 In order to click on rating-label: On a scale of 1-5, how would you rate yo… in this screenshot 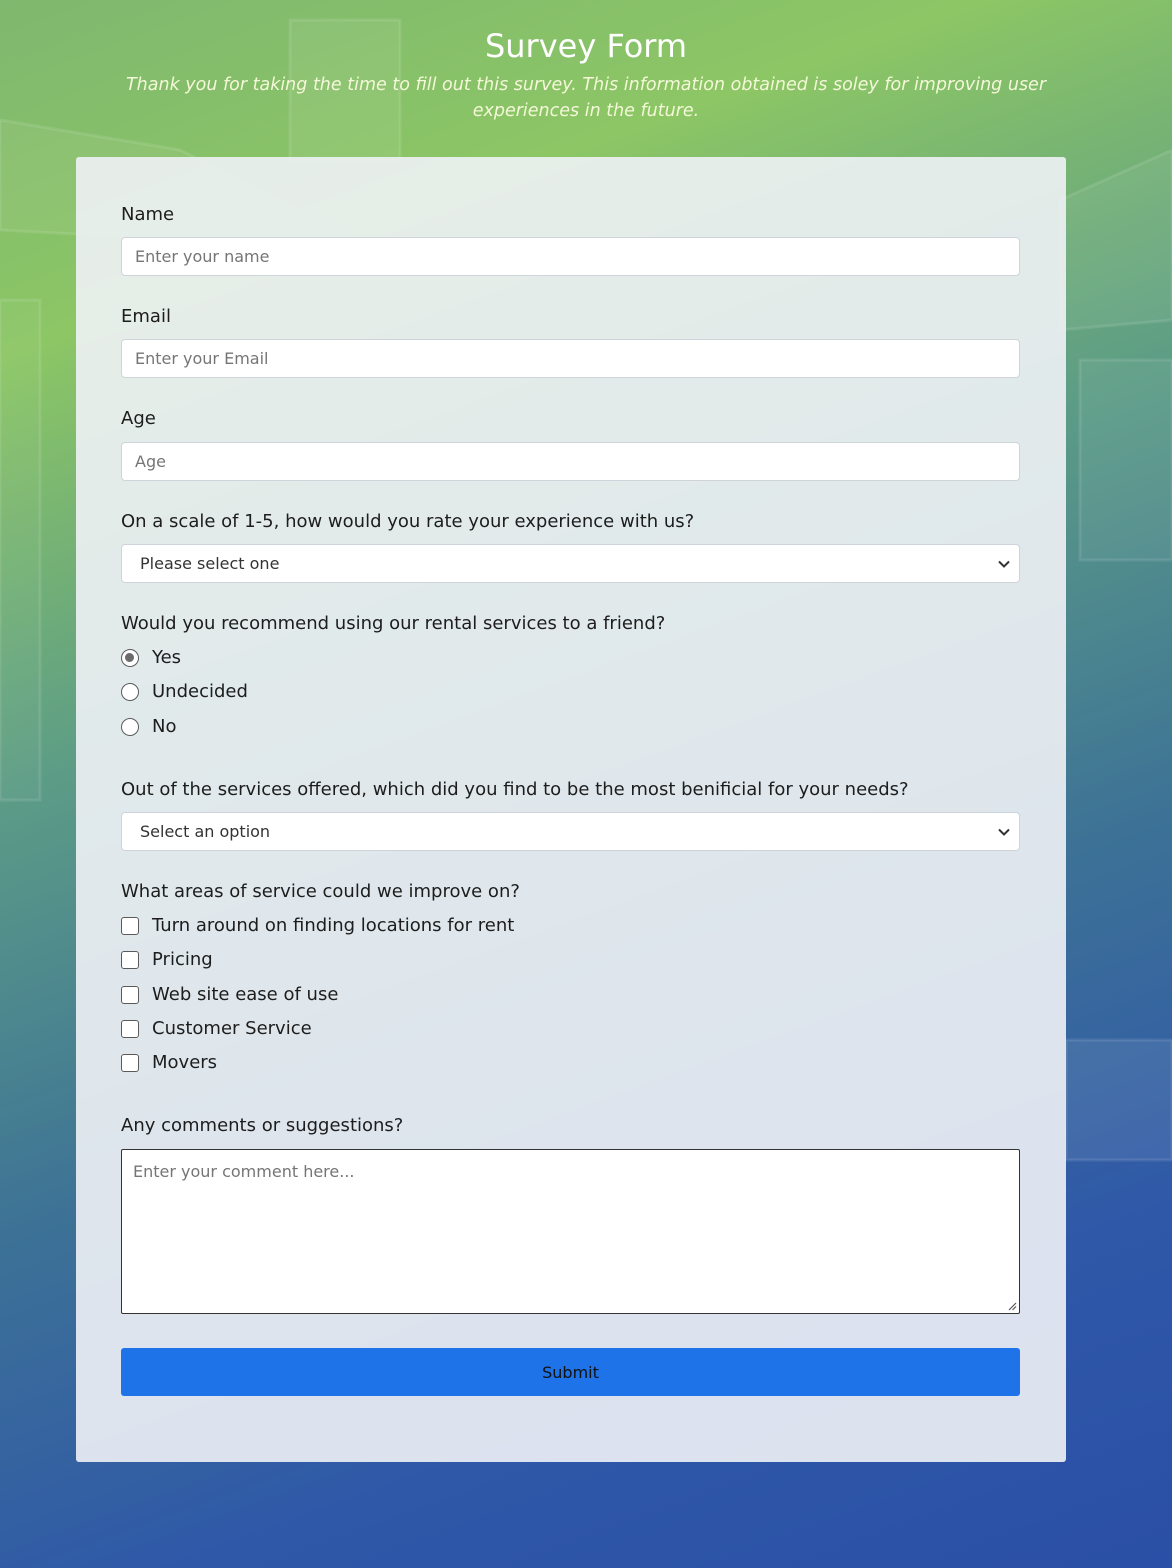, I will do `click(408, 521)`.